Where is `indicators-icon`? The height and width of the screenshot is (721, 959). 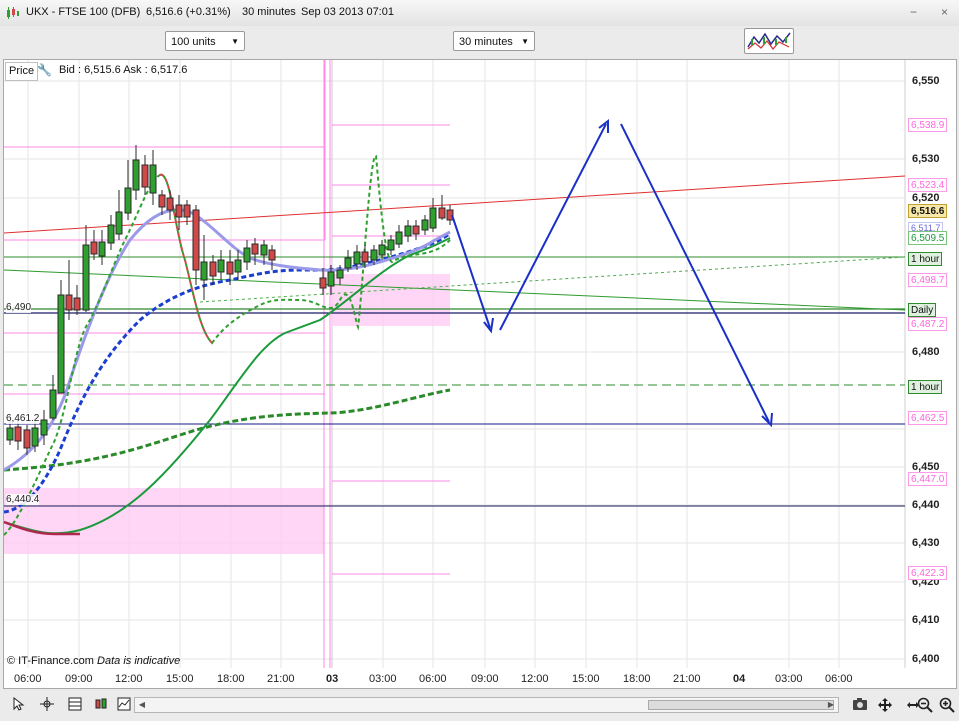 indicators-icon is located at coordinates (769, 41).